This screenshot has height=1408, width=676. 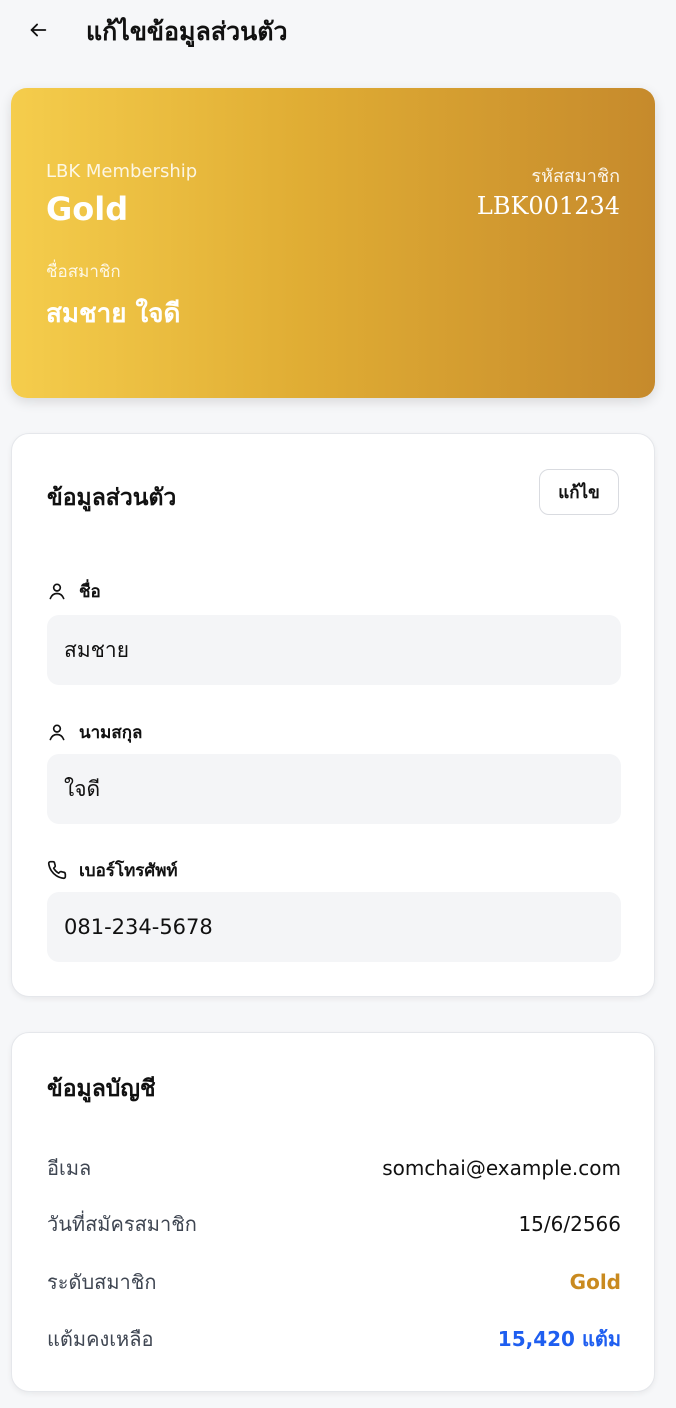 I want to click on personal-info-title: ข้อมูลส่วนตัว, so click(x=112, y=498).